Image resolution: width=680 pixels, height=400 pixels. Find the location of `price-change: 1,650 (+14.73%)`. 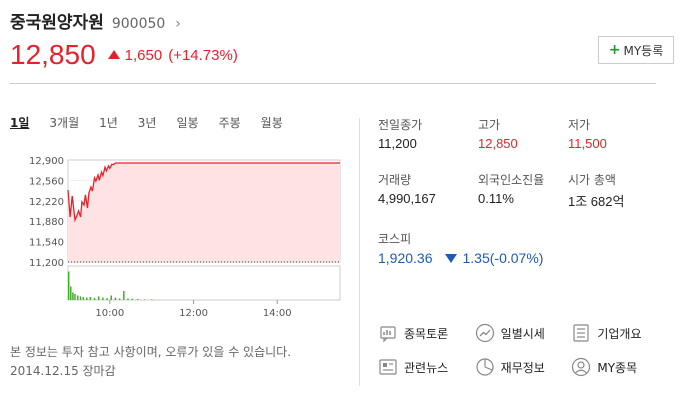

price-change: 1,650 (+14.73%) is located at coordinates (172, 55).